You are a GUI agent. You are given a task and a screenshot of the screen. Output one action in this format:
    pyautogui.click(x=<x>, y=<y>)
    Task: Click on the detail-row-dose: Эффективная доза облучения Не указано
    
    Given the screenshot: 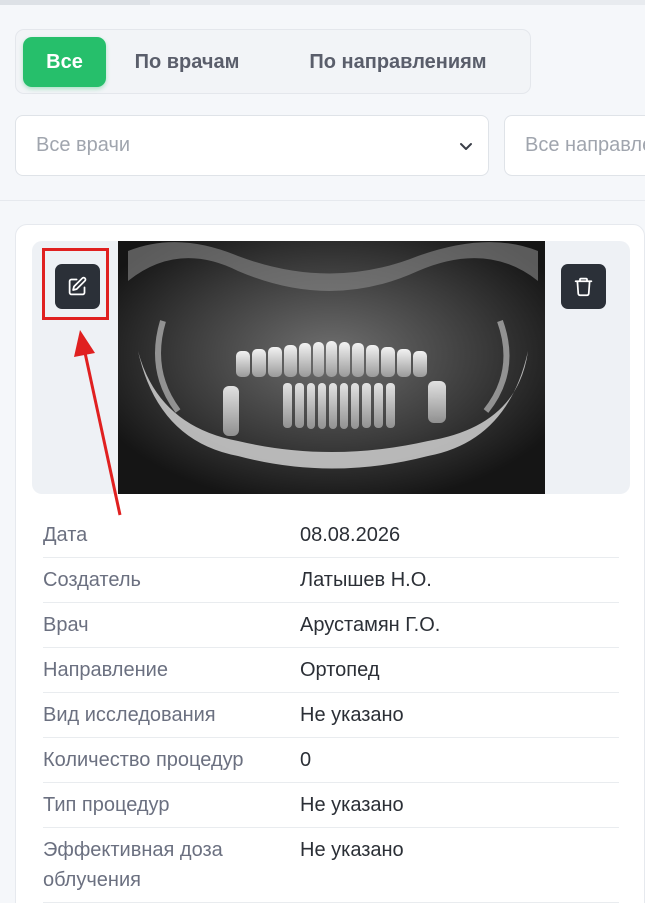 What is the action you would take?
    pyautogui.click(x=331, y=865)
    